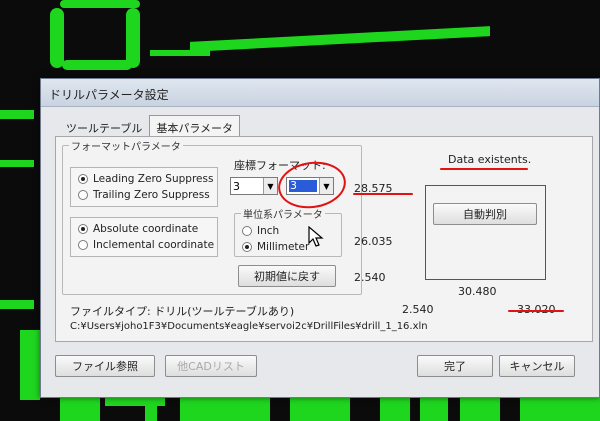  I want to click on y-min-value: 2.540, so click(370, 277).